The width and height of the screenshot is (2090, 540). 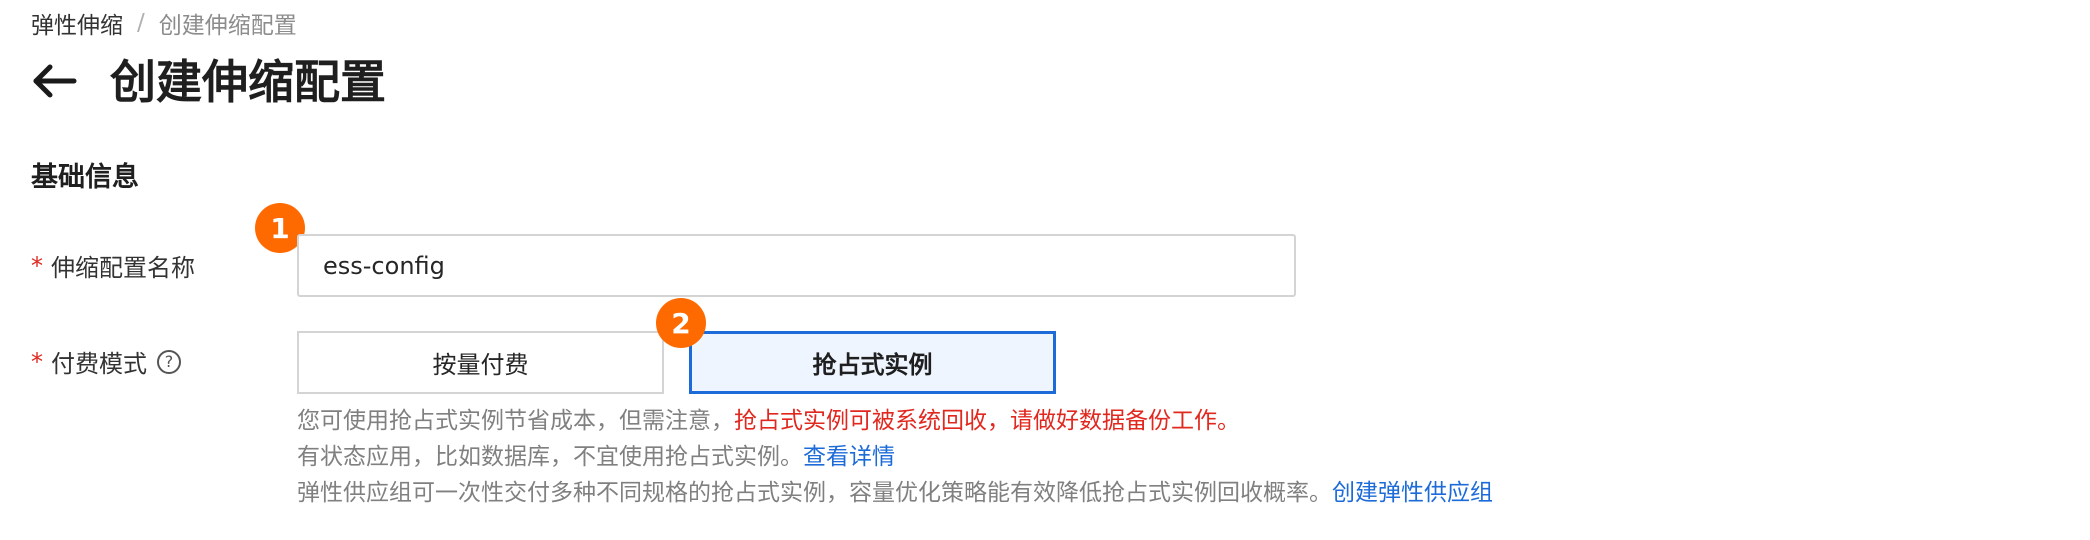 I want to click on section-title: 基础信息, so click(x=85, y=177).